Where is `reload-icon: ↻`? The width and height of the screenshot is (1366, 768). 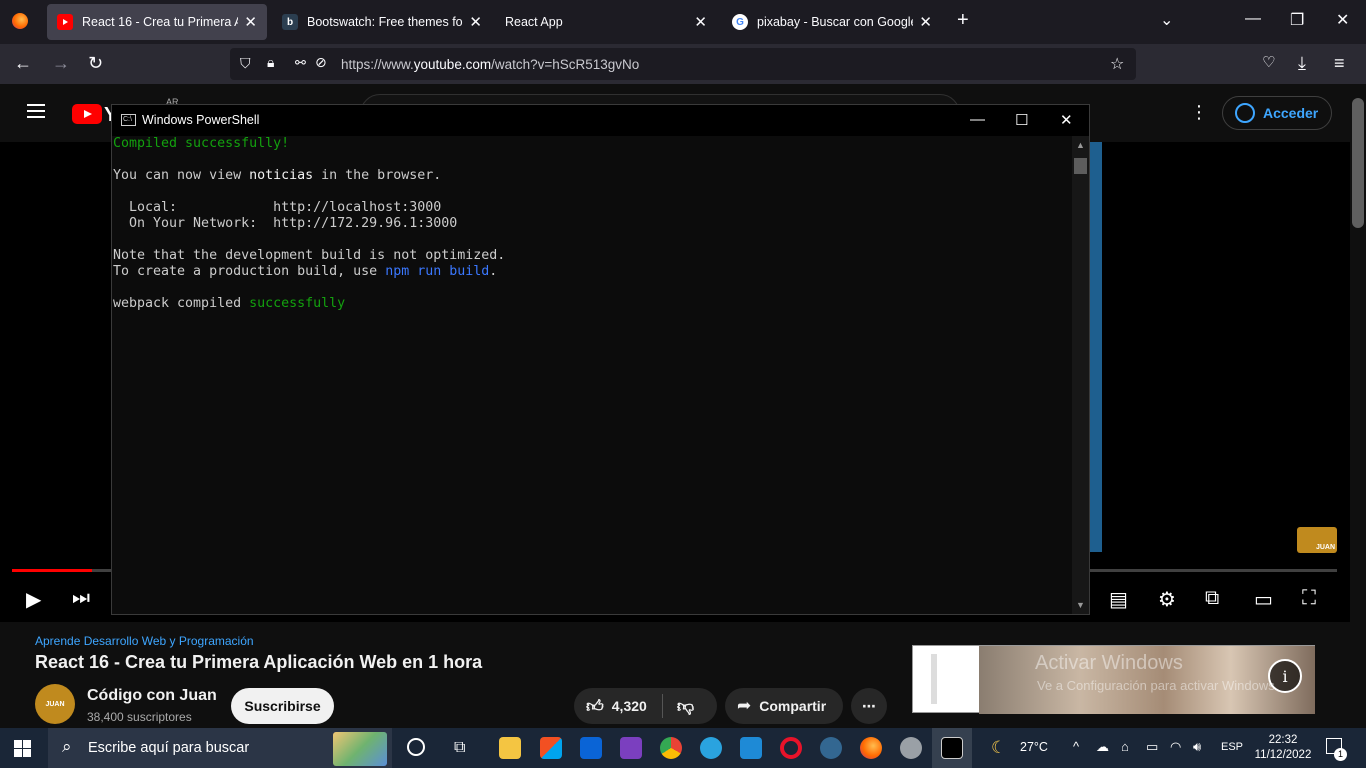
reload-icon: ↻ is located at coordinates (95, 63).